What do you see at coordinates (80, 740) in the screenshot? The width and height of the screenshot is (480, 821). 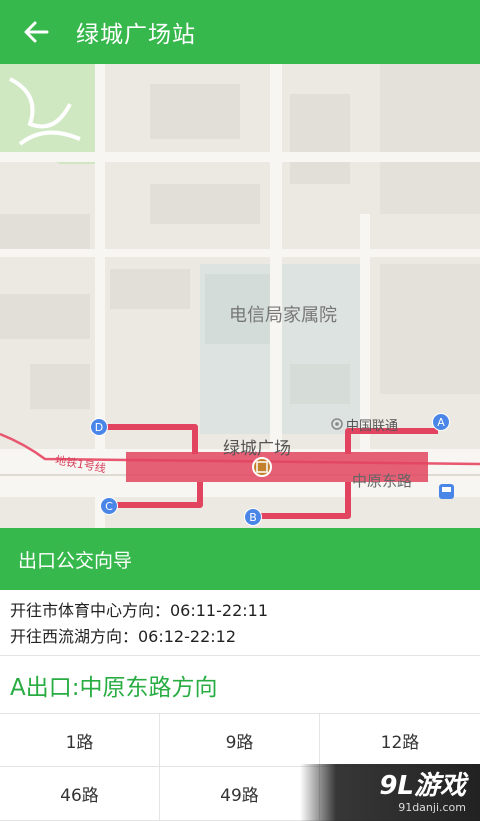 I see `route-cell: 1路` at bounding box center [80, 740].